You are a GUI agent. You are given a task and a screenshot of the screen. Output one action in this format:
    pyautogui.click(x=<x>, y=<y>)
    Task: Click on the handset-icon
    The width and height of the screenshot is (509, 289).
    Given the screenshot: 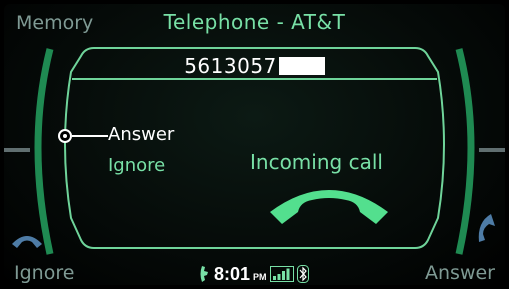 What is the action you would take?
    pyautogui.click(x=329, y=207)
    